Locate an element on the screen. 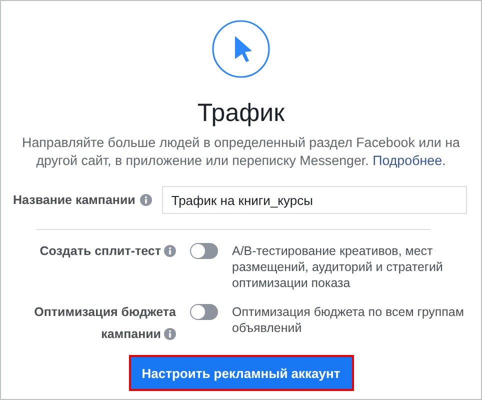 This screenshot has height=400, width=482. cursor-icon is located at coordinates (241, 49).